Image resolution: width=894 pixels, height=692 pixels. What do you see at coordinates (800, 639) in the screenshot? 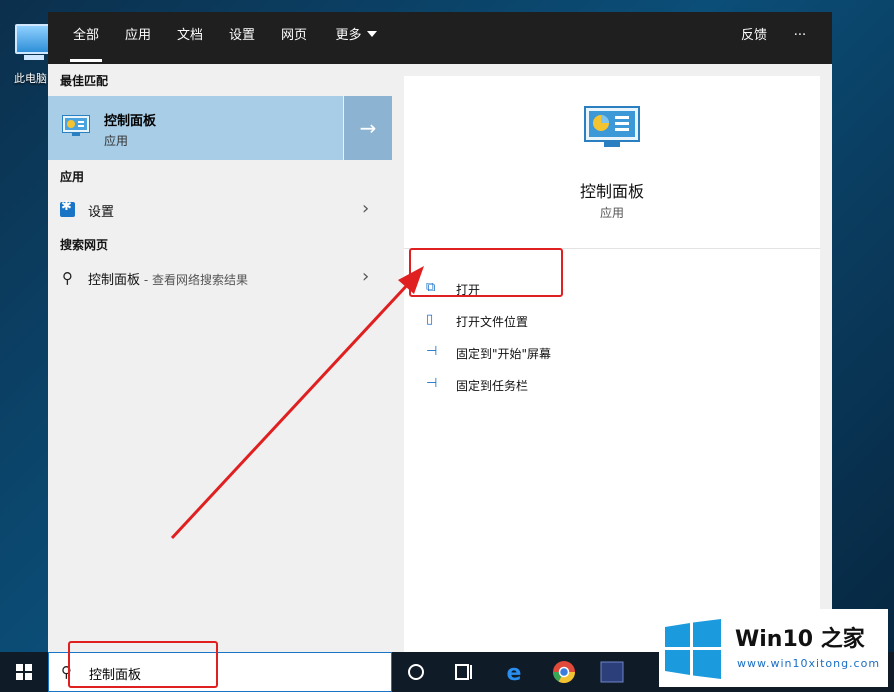
I see `watermark-brand: Win10 之家` at bounding box center [800, 639].